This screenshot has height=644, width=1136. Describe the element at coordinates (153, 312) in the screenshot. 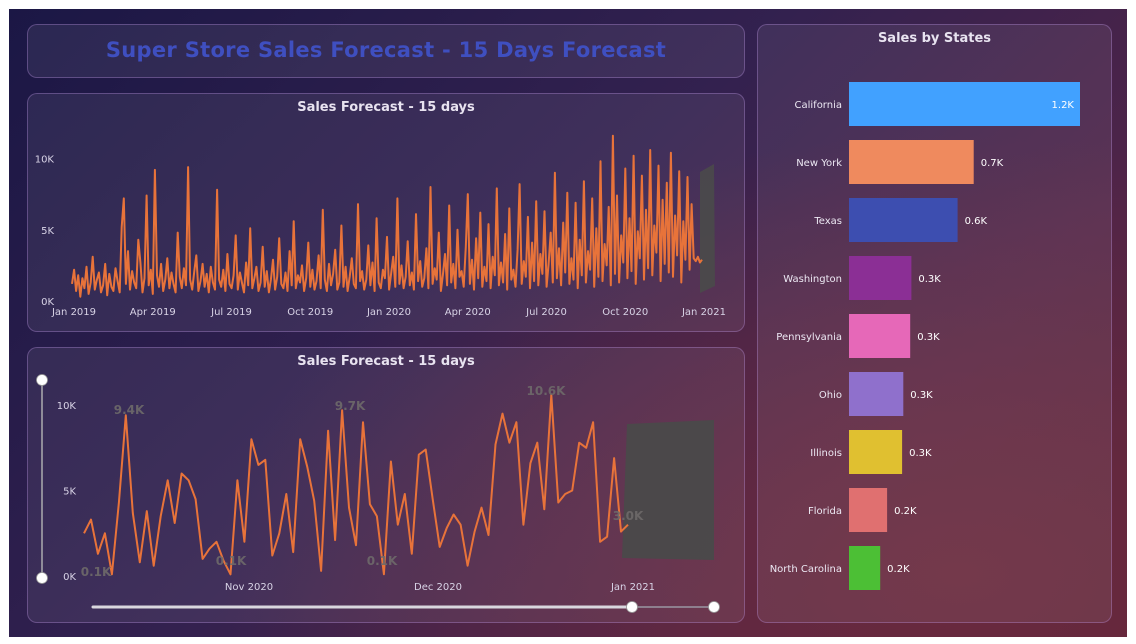

I see `x-tick-label: Apr 2019` at that location.